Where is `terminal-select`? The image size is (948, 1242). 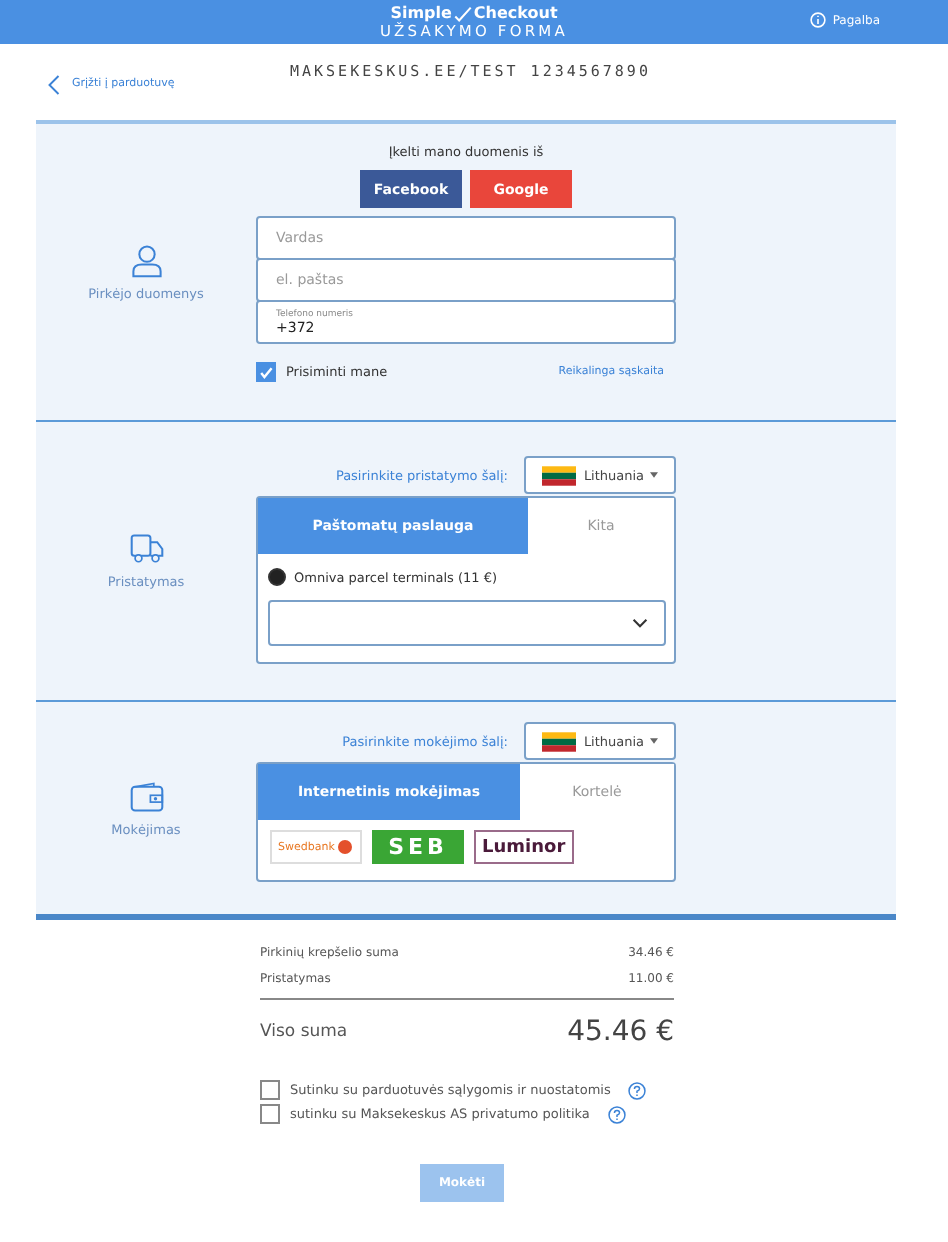
terminal-select is located at coordinates (467, 623).